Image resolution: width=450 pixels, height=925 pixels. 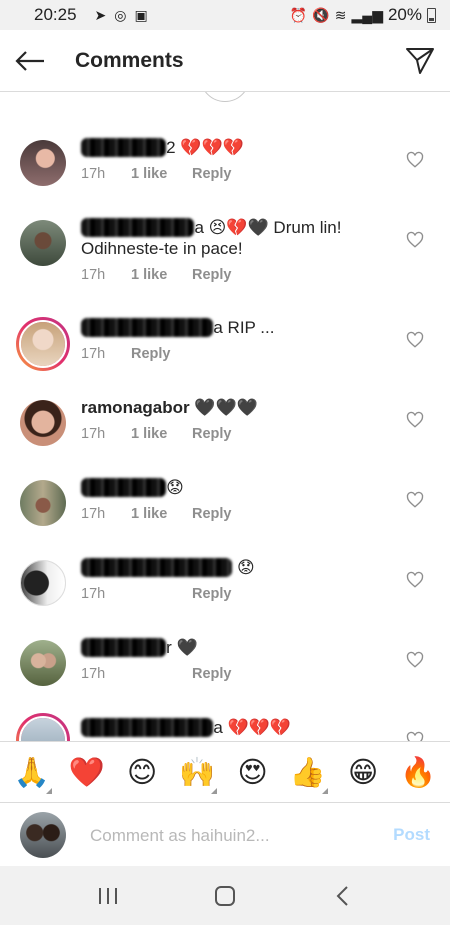 What do you see at coordinates (235, 147) in the screenshot?
I see `comment-text: xxxxxxxxx2 💔💔💔` at bounding box center [235, 147].